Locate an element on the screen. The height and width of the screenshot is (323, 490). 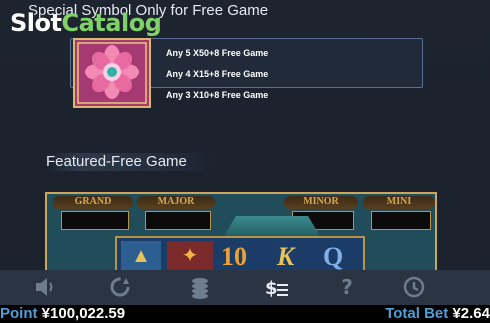
watermark-part2: Catalog is located at coordinates (111, 23).